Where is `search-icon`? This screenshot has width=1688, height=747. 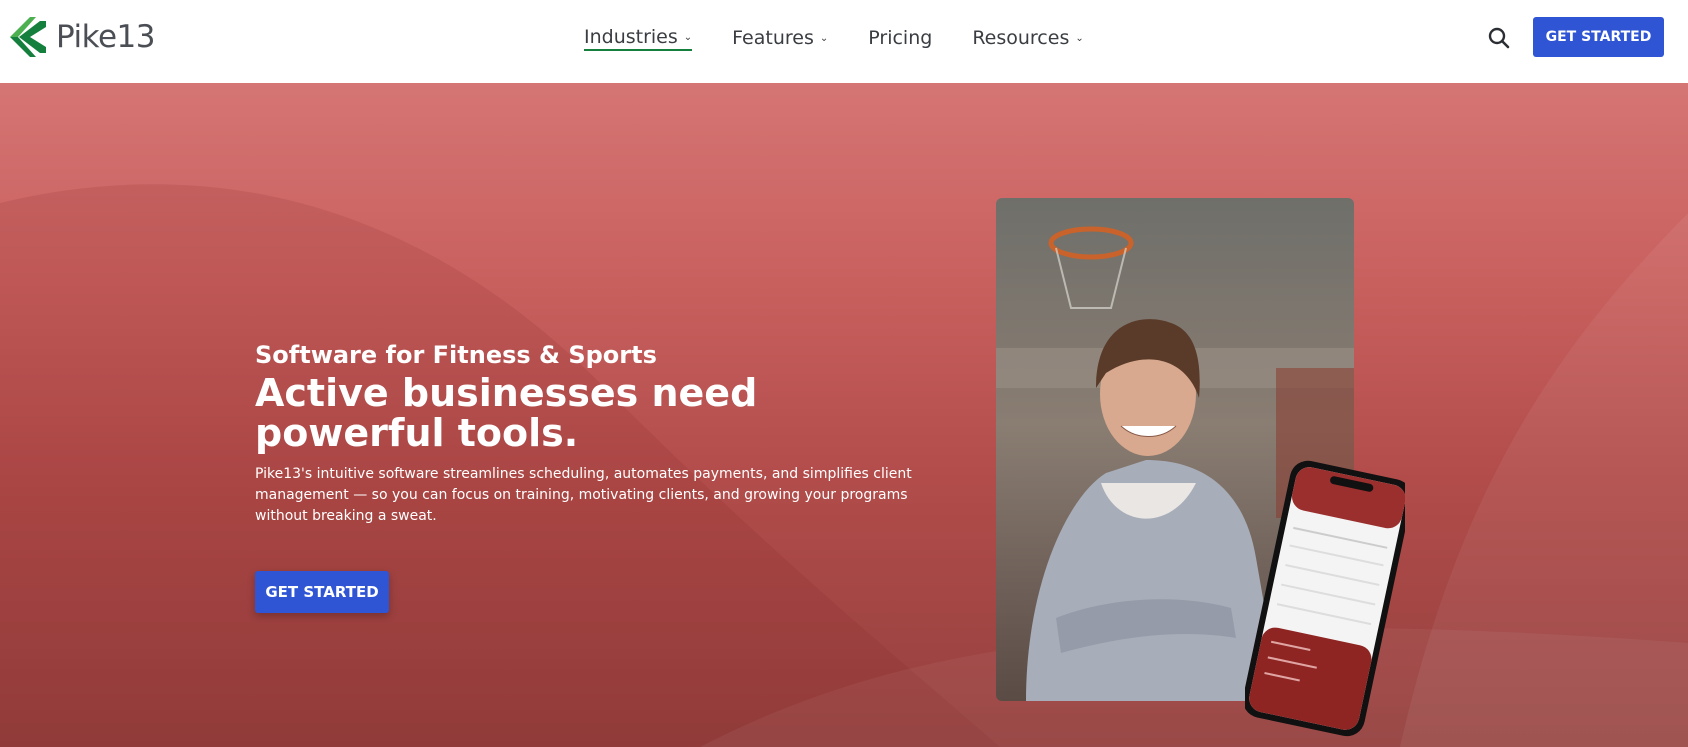 search-icon is located at coordinates (1499, 38).